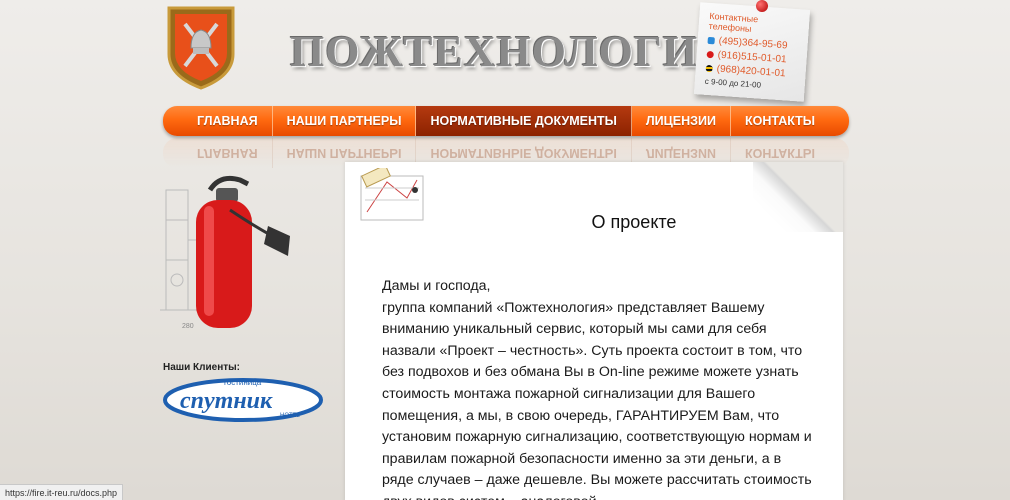 The width and height of the screenshot is (1010, 500). Describe the element at coordinates (753, 44) in the screenshot. I see `phone-number: (495)364-95-69` at that location.